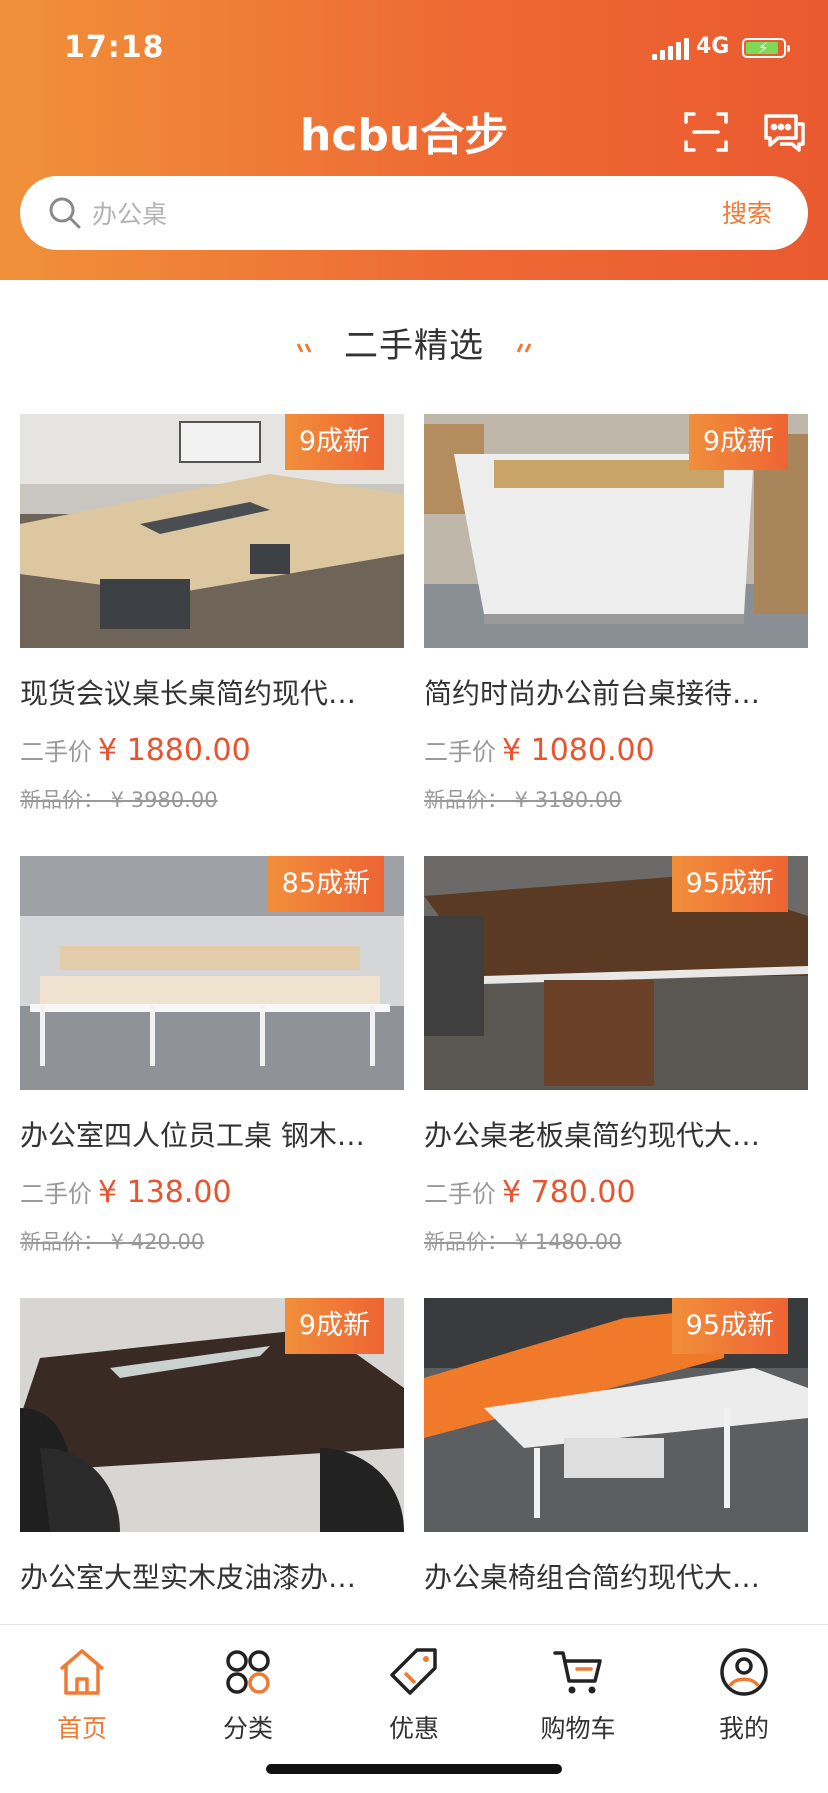 The image size is (828, 1793). I want to click on status-bar: 17:18 4G ⚡, so click(414, 50).